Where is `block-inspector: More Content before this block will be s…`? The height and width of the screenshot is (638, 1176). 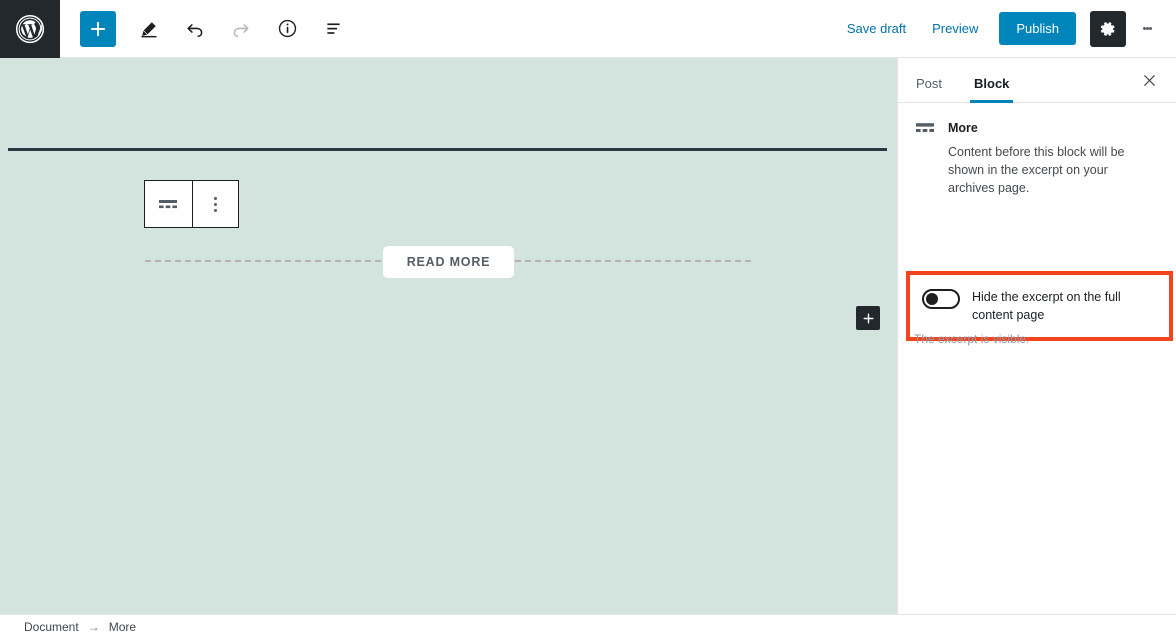
block-inspector: More Content before this block will be s… is located at coordinates (1037, 224).